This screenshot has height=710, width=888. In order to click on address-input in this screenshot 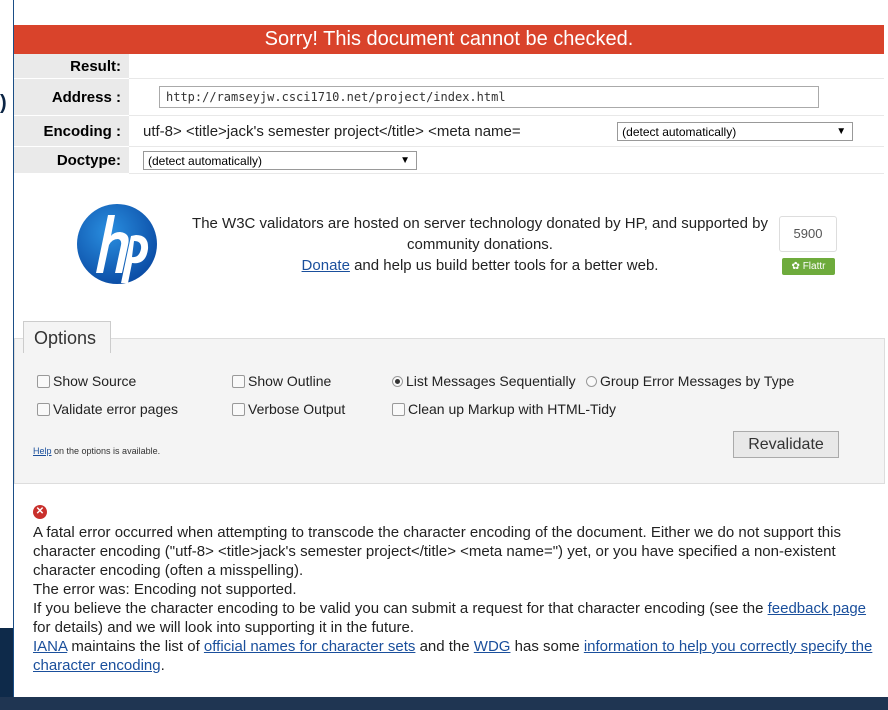, I will do `click(489, 97)`.